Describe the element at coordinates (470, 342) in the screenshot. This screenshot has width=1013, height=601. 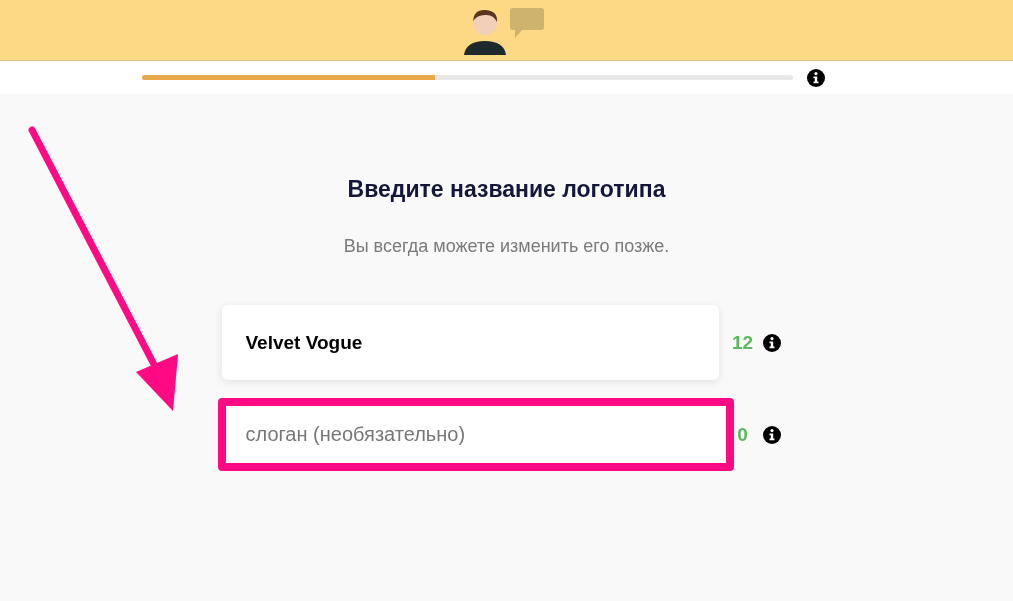
I see `text-field: Velvet Vogue` at that location.